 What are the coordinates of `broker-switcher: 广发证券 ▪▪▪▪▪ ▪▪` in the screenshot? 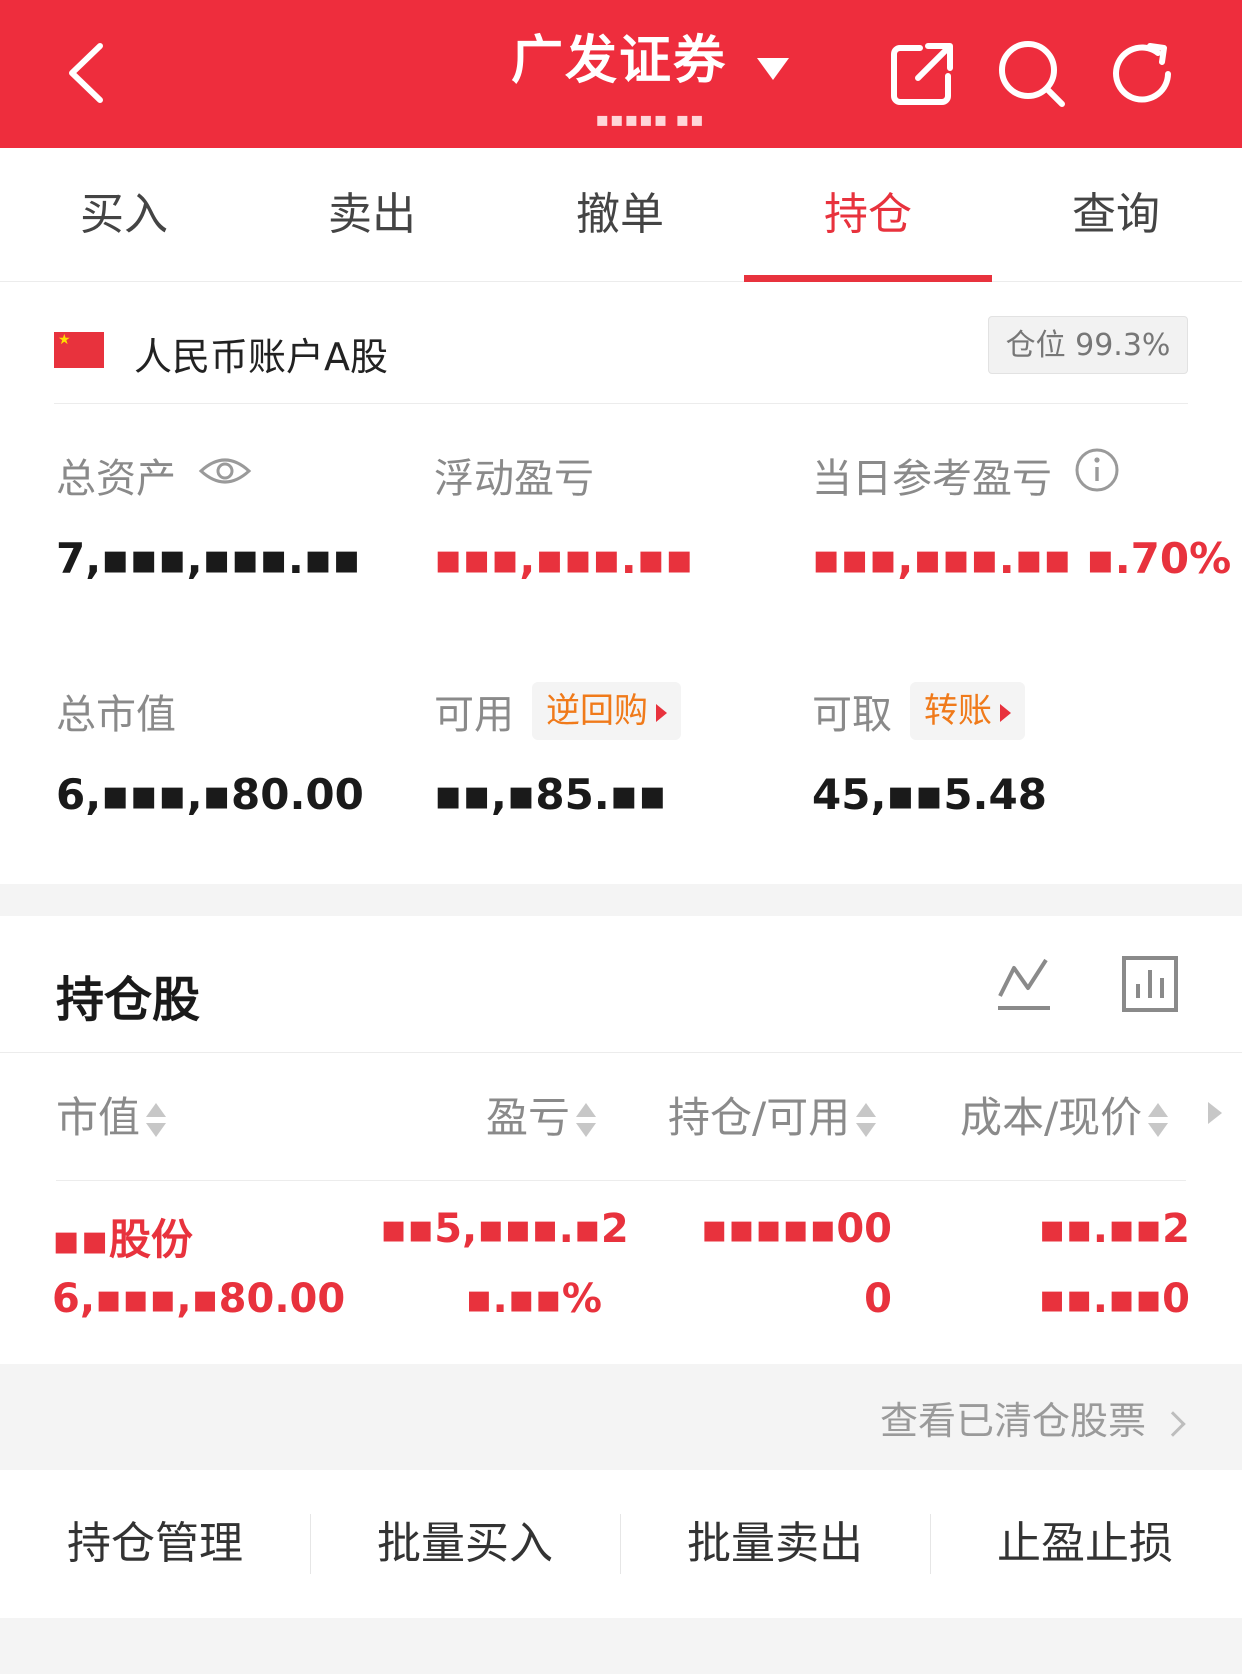 It's located at (650, 74).